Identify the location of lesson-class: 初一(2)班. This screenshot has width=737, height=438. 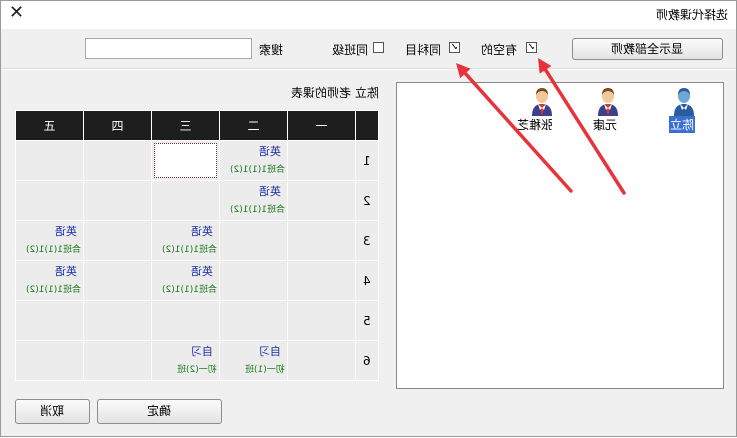
(197, 370).